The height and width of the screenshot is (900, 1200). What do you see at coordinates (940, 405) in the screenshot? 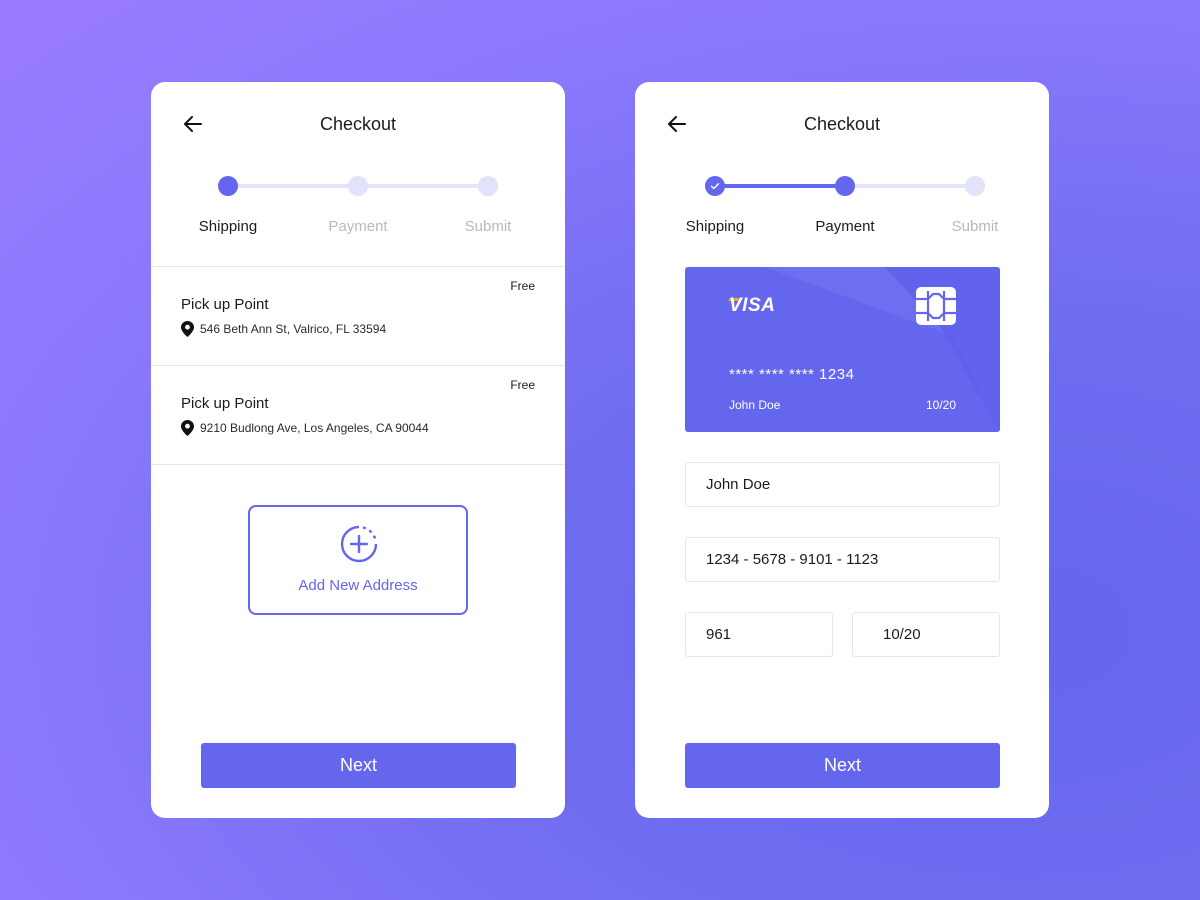
I see `card-expiry: 10/20` at bounding box center [940, 405].